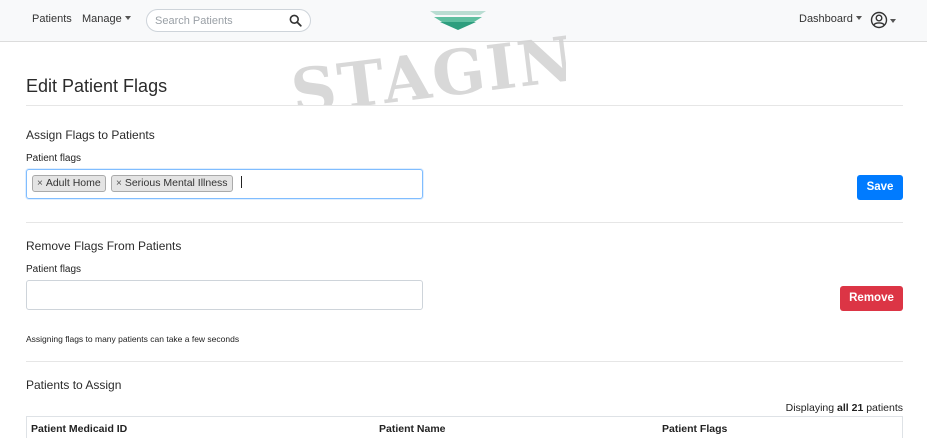 This screenshot has width=927, height=438. What do you see at coordinates (102, 19) in the screenshot?
I see `nav-manage-label: Manage` at bounding box center [102, 19].